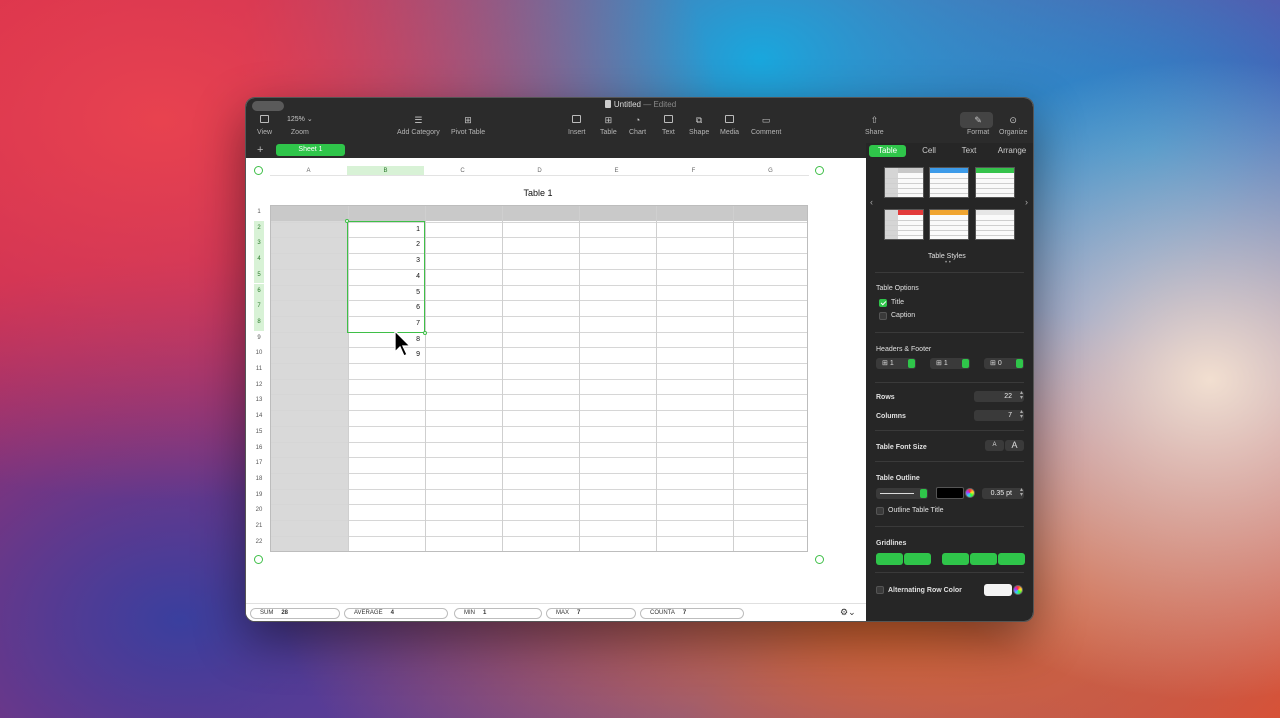 The height and width of the screenshot is (718, 1280). What do you see at coordinates (693, 171) in the screenshot?
I see `column-header-f: F` at bounding box center [693, 171].